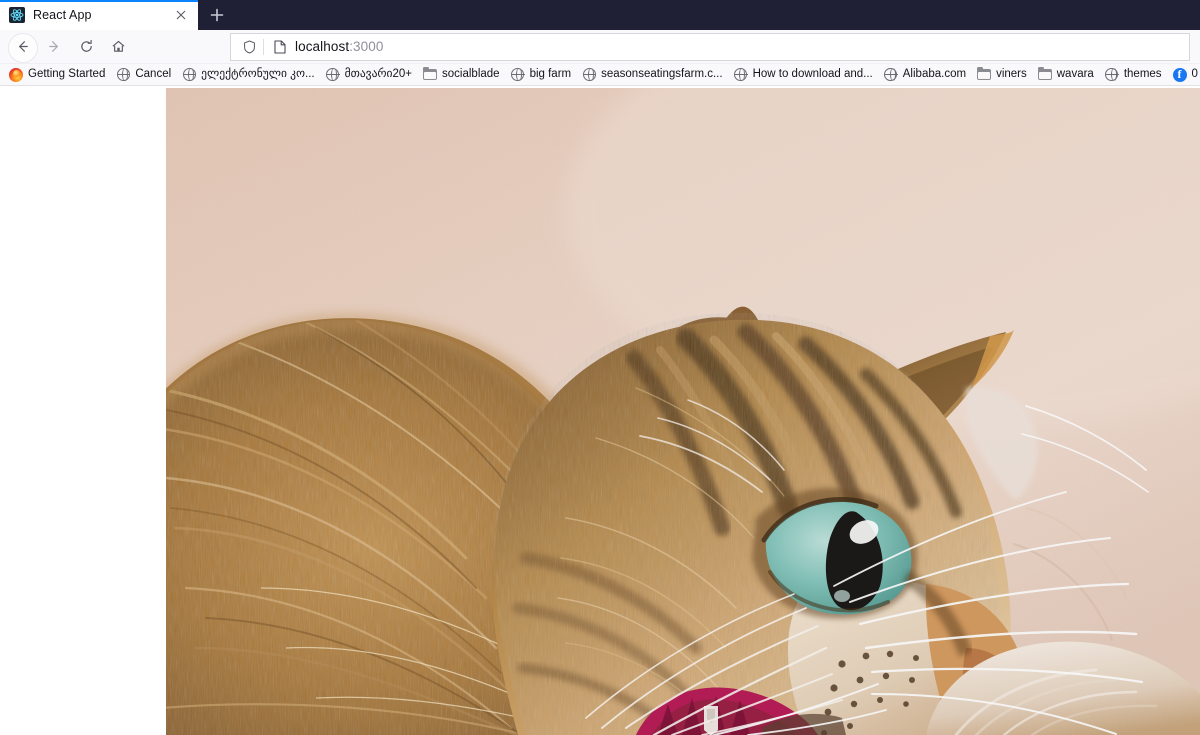  I want to click on bookmark-label: socialblade, so click(471, 73).